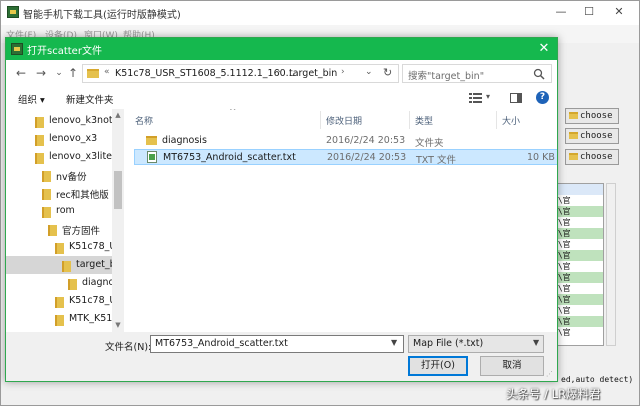 The image size is (640, 406). Describe the element at coordinates (475, 98) in the screenshot. I see `view-options-icon` at that location.